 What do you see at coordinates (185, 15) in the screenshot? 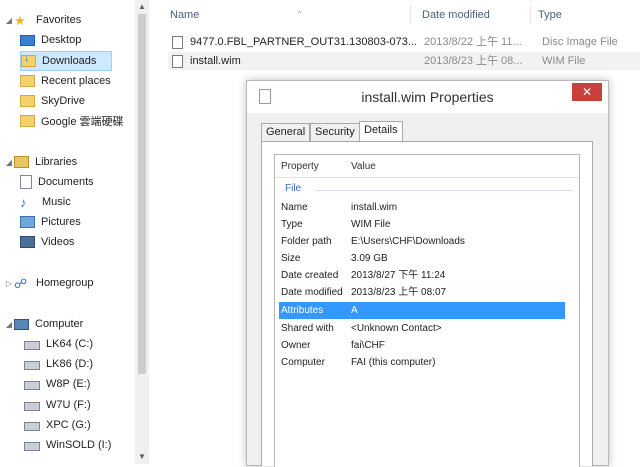
I see `column-header-label: Name` at bounding box center [185, 15].